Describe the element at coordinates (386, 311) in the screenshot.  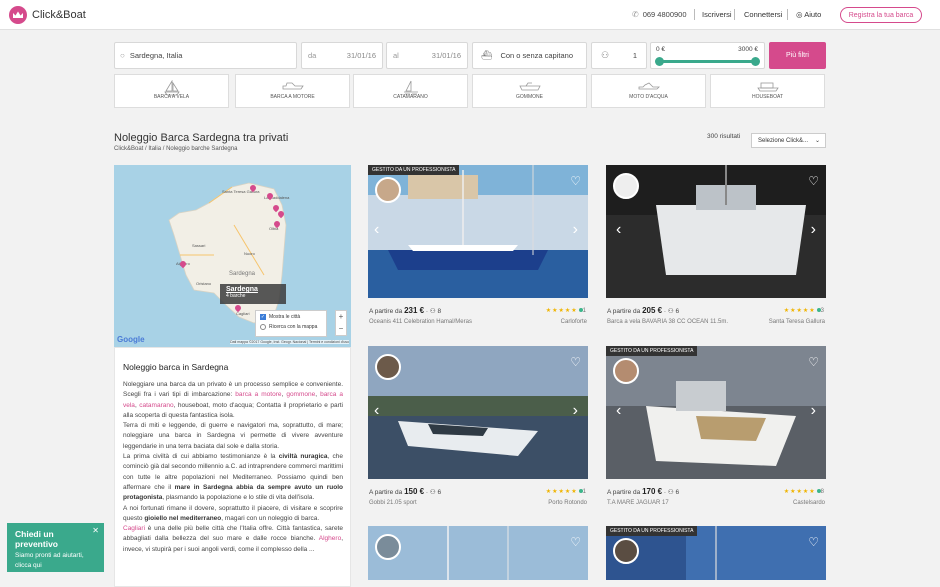
I see `price-prefix: A partire da` at that location.